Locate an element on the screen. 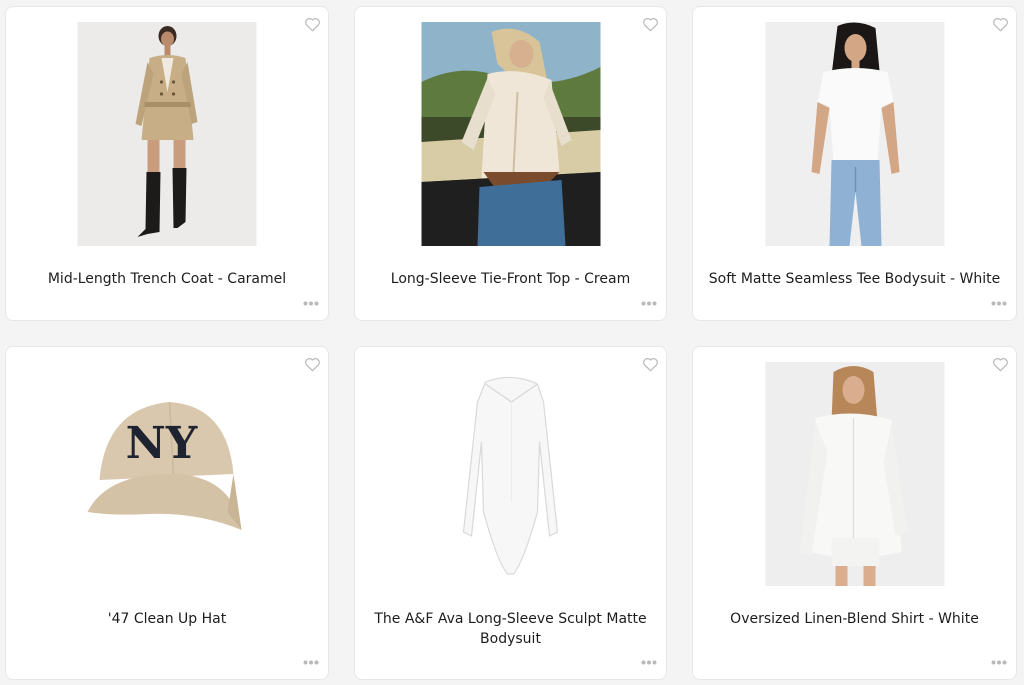  product-title: Oversized Linen-Blend Shirt - White is located at coordinates (854, 619).